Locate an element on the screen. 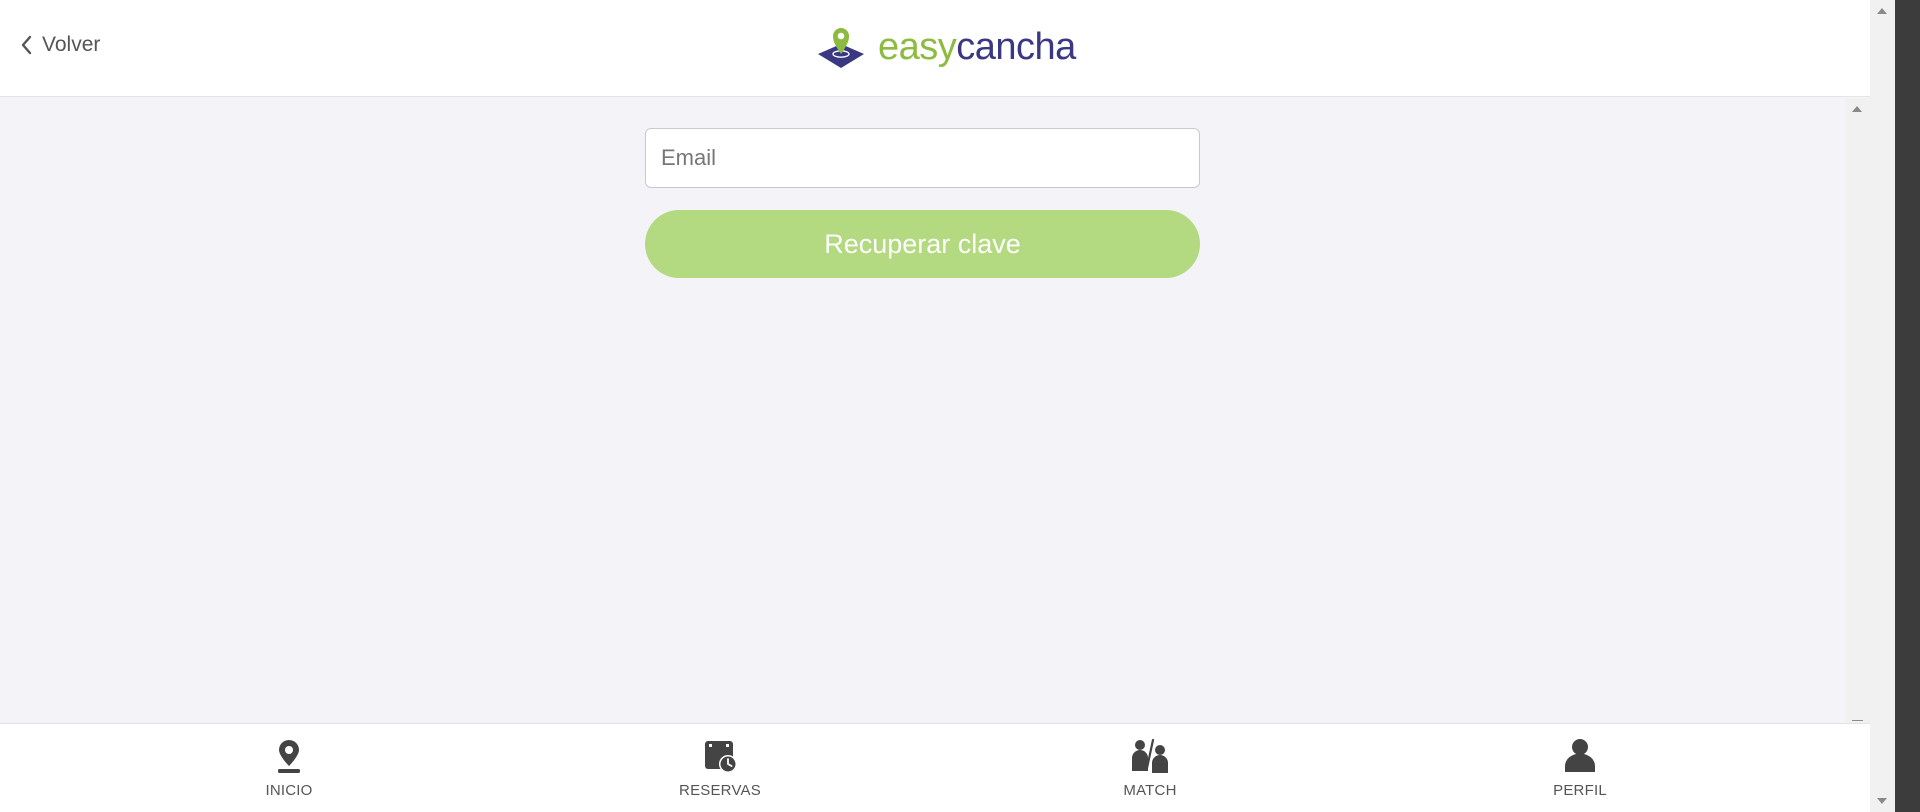  page-scroll-down-arrow-icon is located at coordinates (1882, 801).